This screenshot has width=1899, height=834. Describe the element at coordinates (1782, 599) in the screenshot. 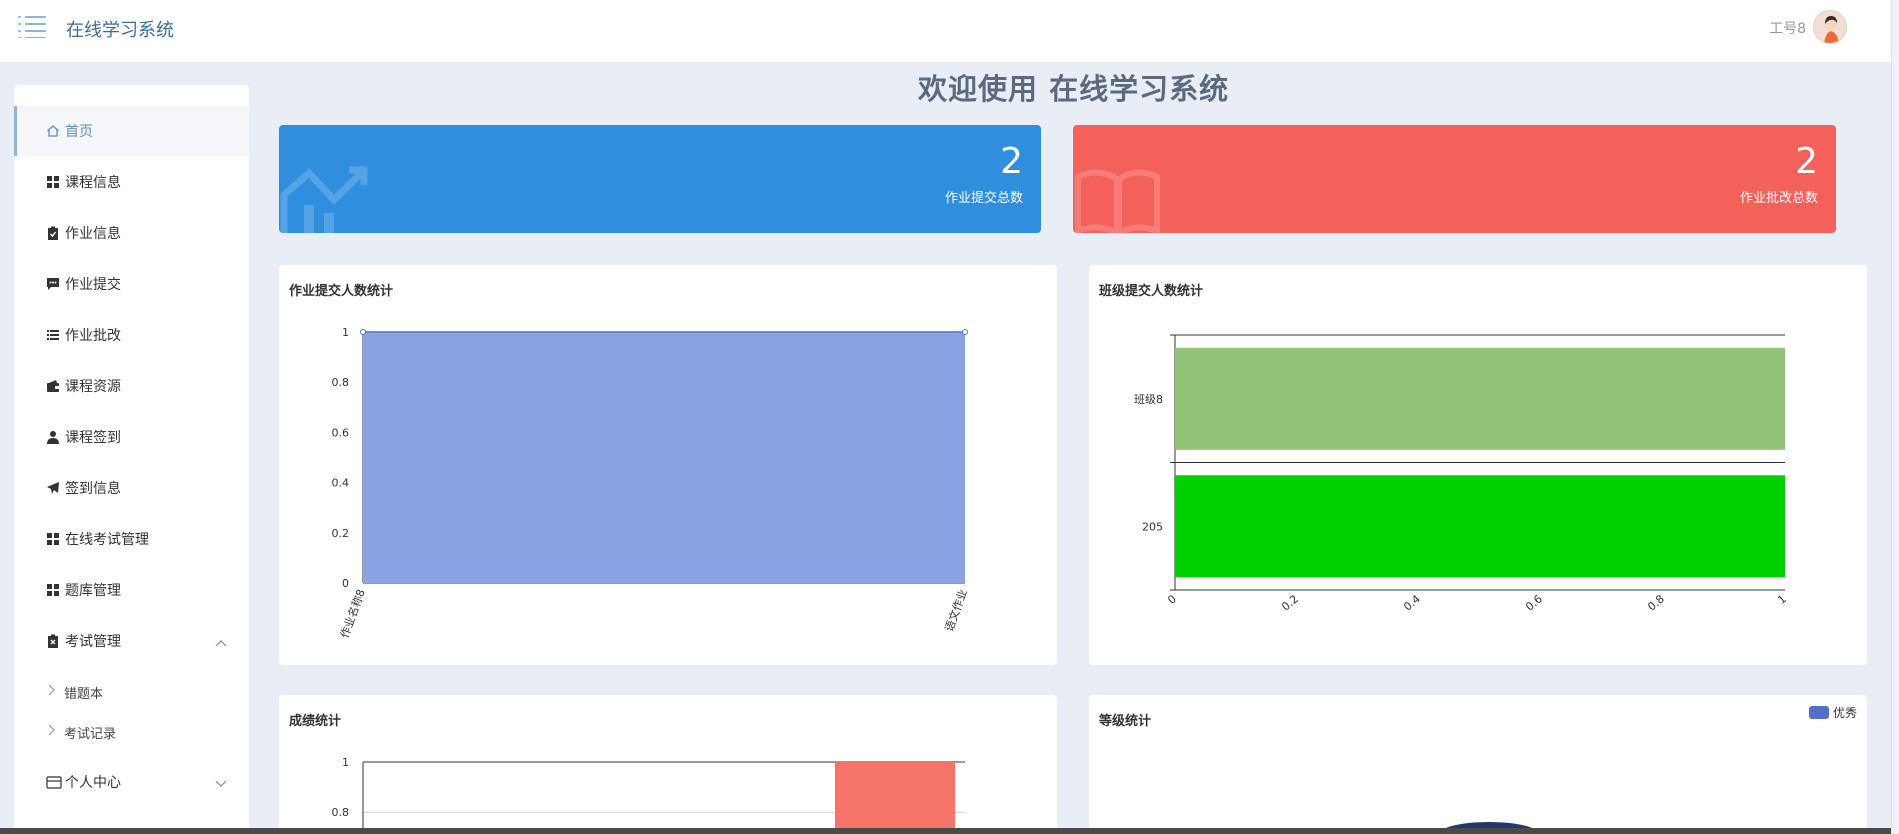

I see `x-tick-label: 1` at that location.